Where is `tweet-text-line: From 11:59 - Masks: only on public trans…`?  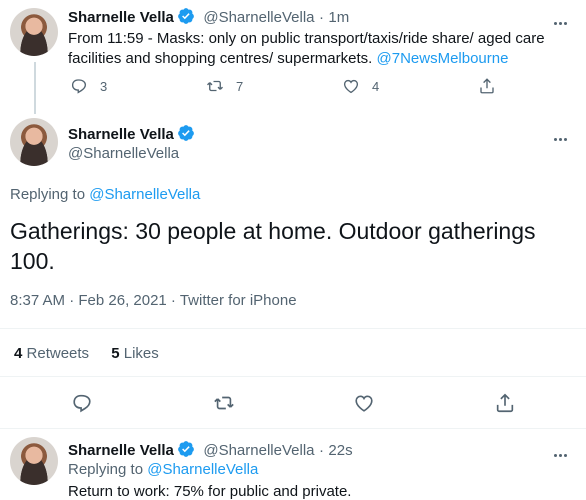
tweet-text-line: From 11:59 - Masks: only on public trans… is located at coordinates (306, 38).